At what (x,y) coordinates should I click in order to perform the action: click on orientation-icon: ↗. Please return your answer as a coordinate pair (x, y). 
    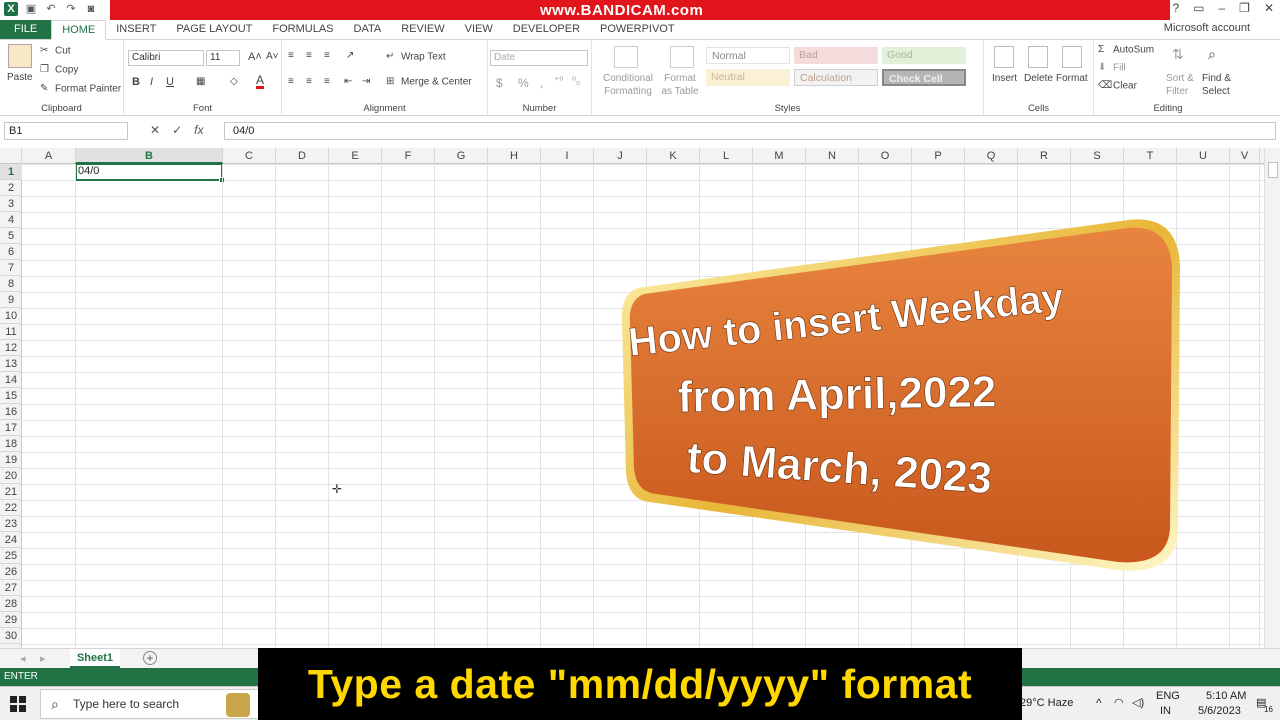
    Looking at the image, I should click on (350, 55).